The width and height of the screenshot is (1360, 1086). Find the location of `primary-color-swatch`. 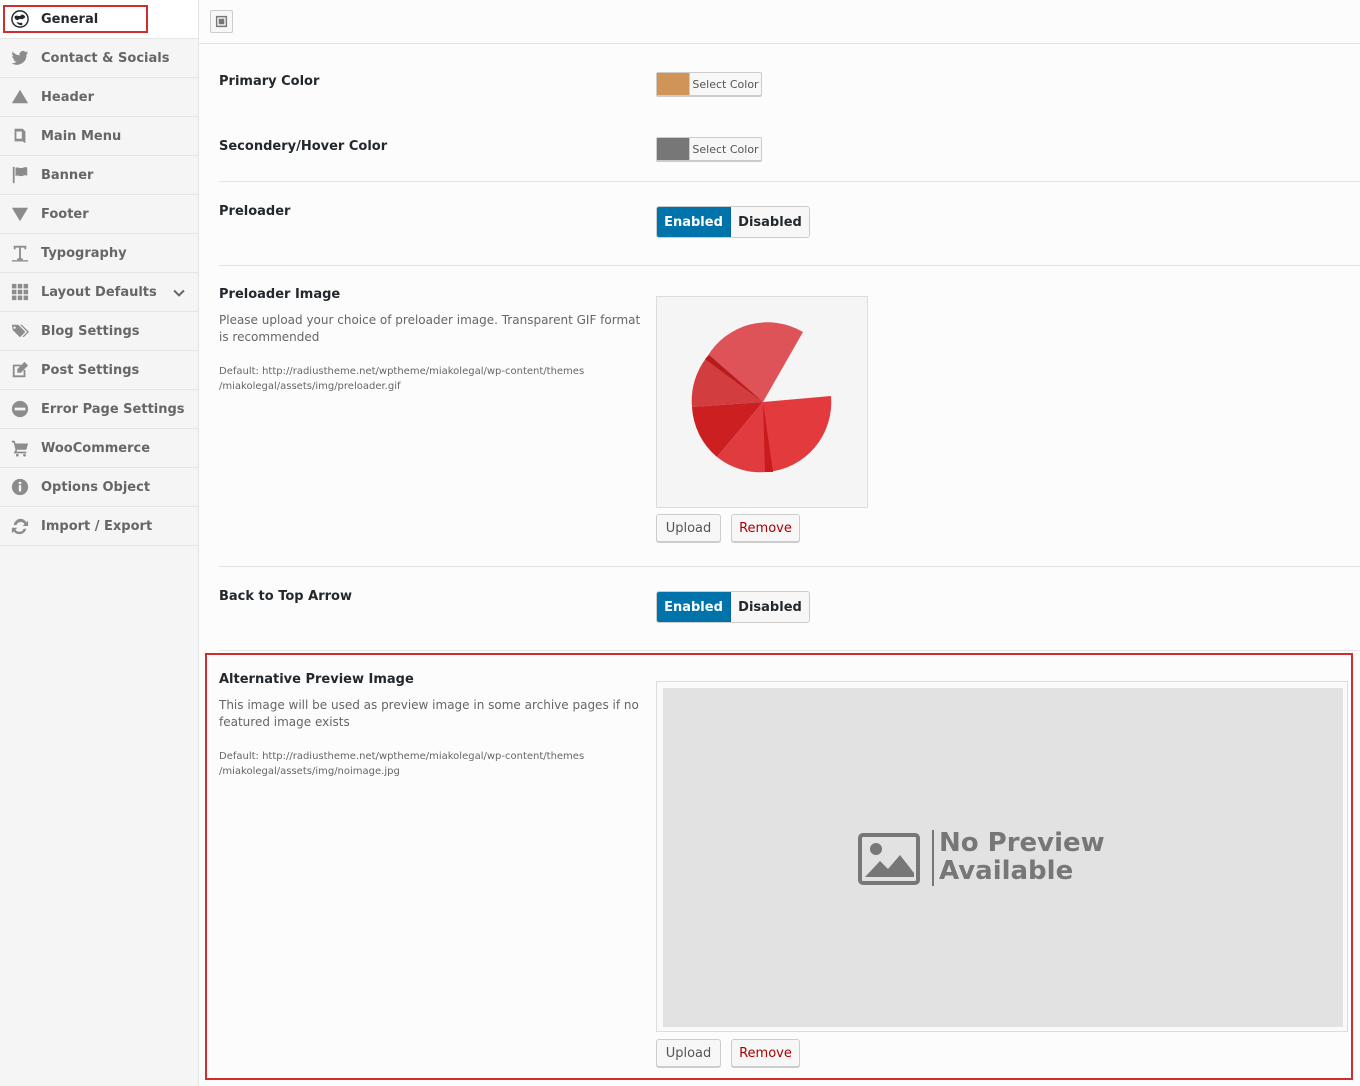

primary-color-swatch is located at coordinates (673, 84).